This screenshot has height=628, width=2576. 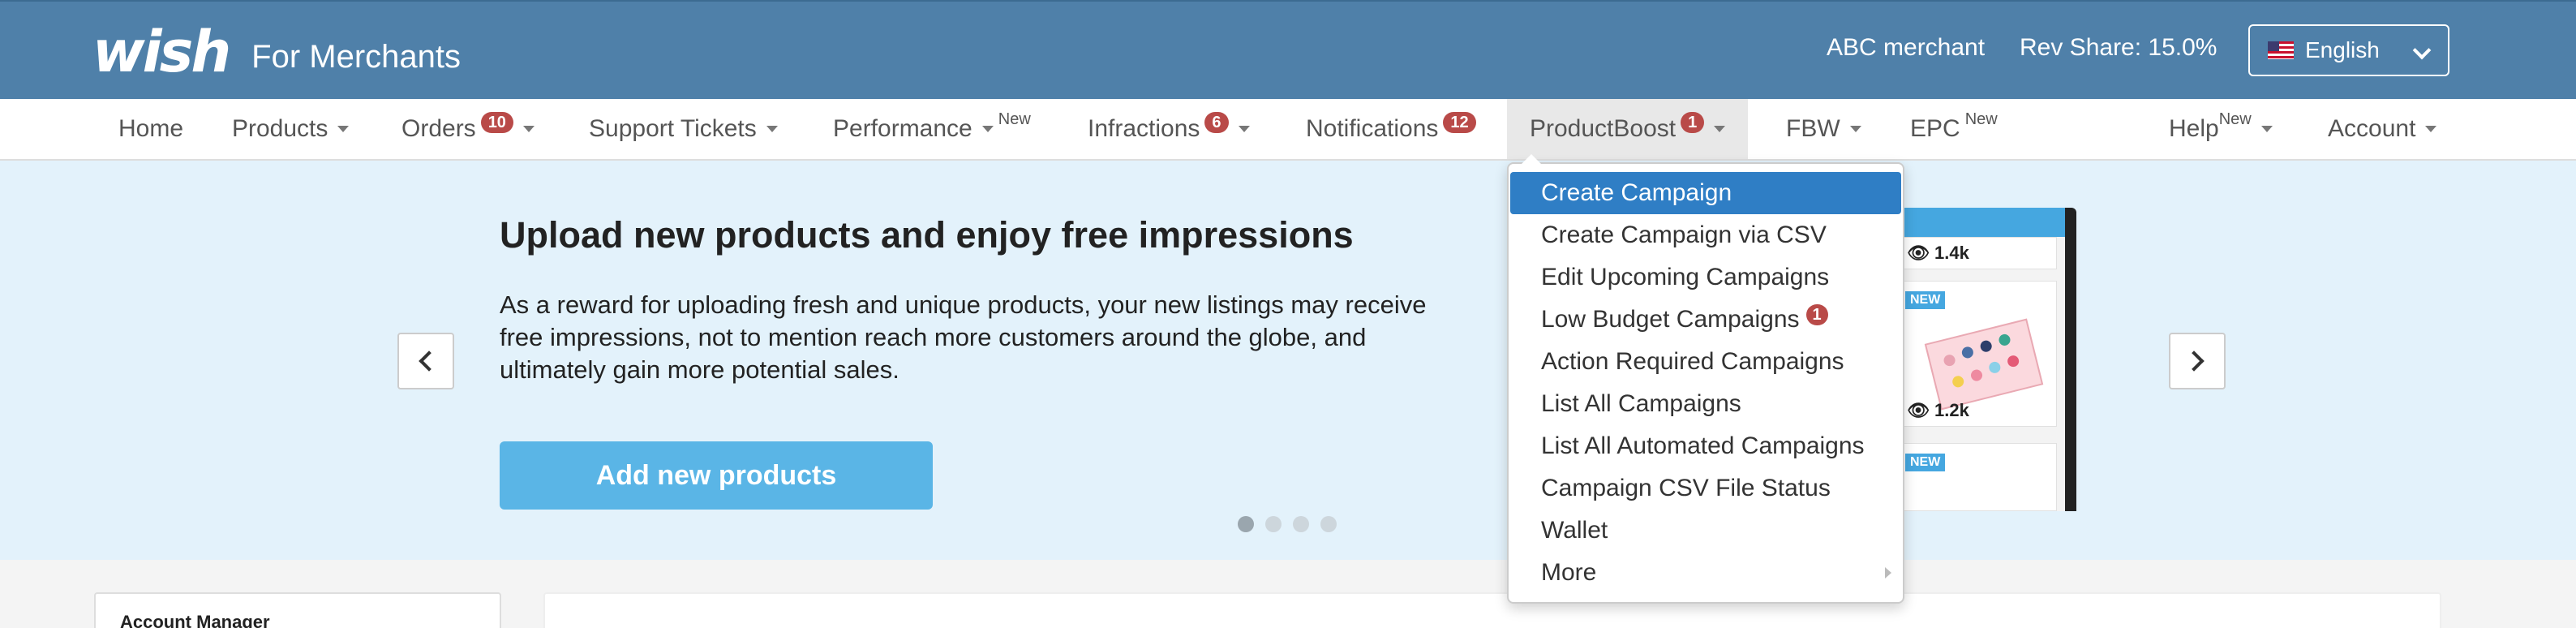 I want to click on nav-notifications: Notifications 12, so click(x=1391, y=129).